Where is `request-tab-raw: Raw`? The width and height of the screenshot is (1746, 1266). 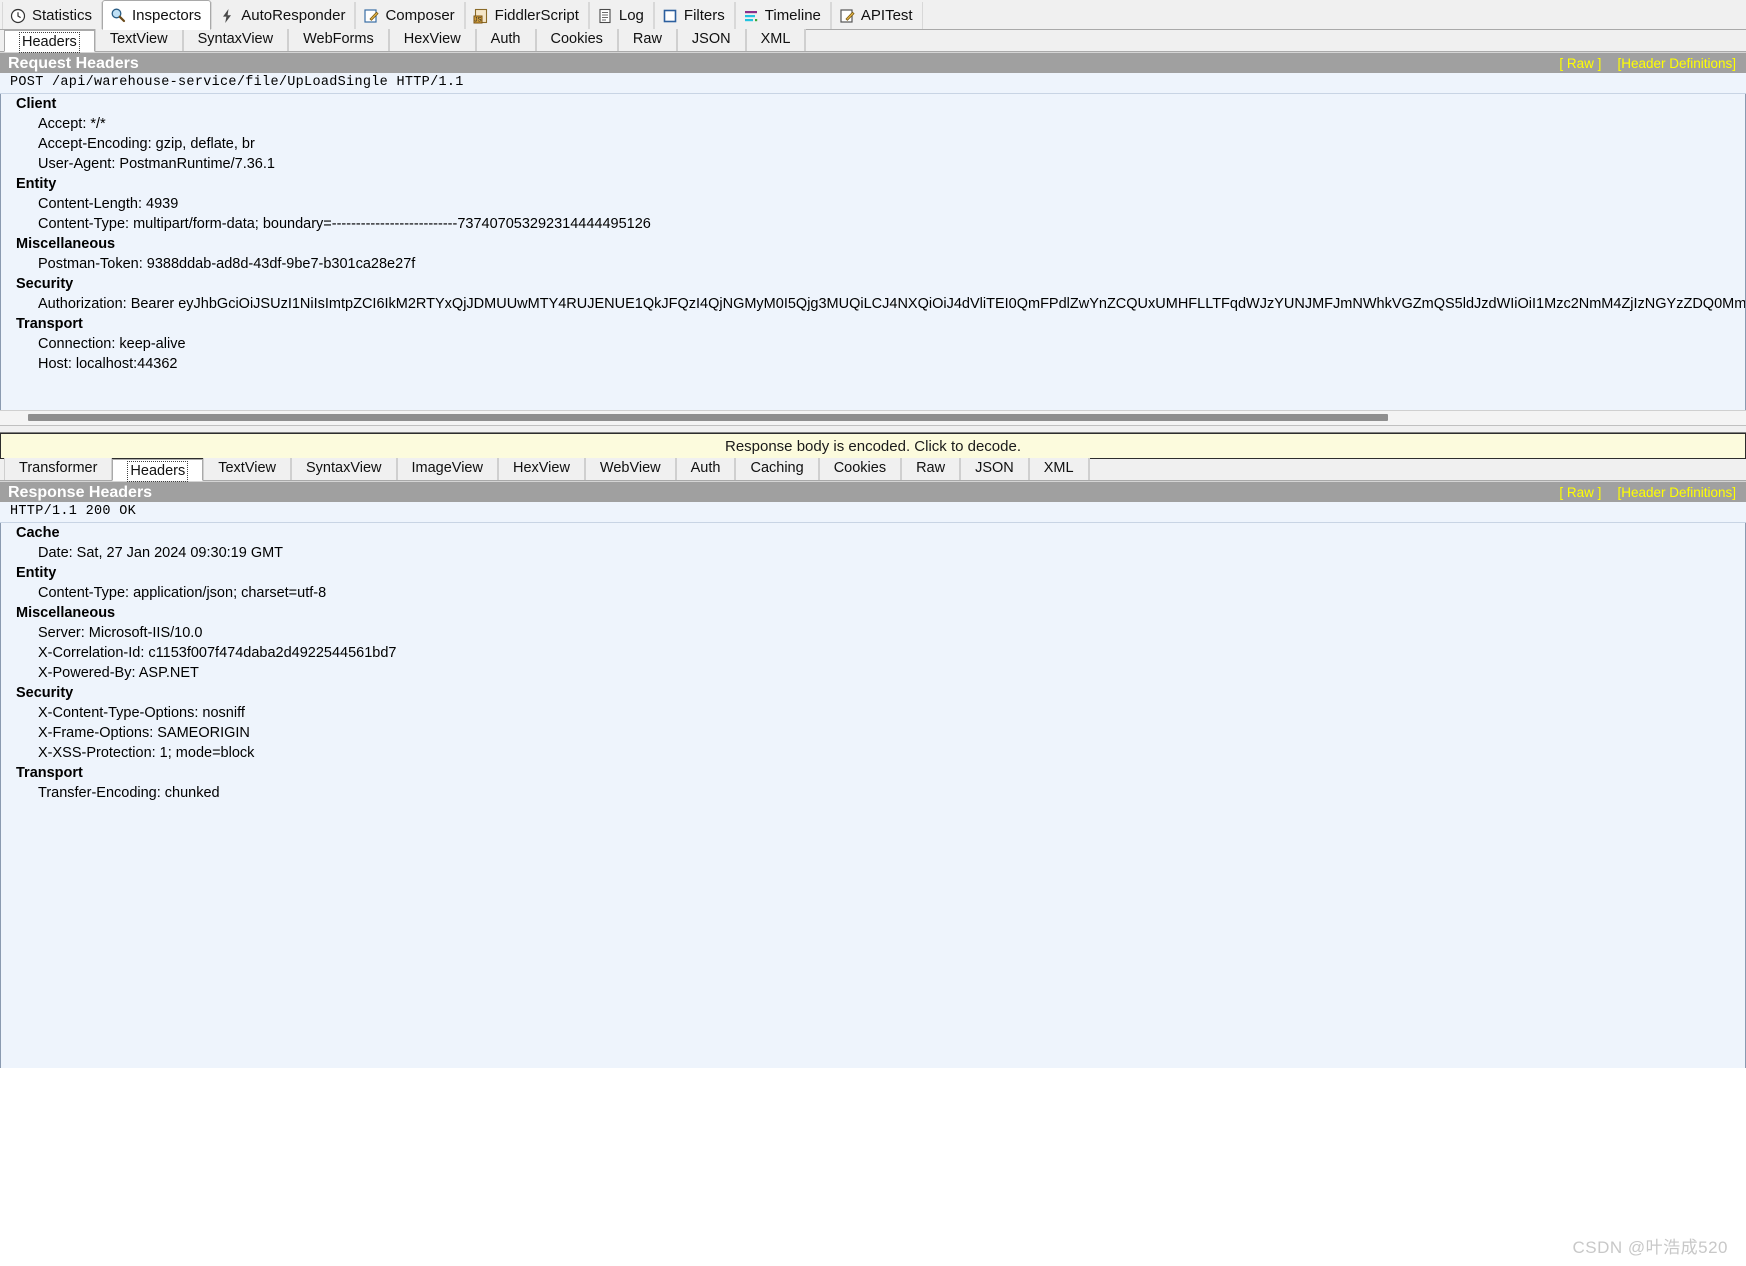 request-tab-raw: Raw is located at coordinates (647, 40).